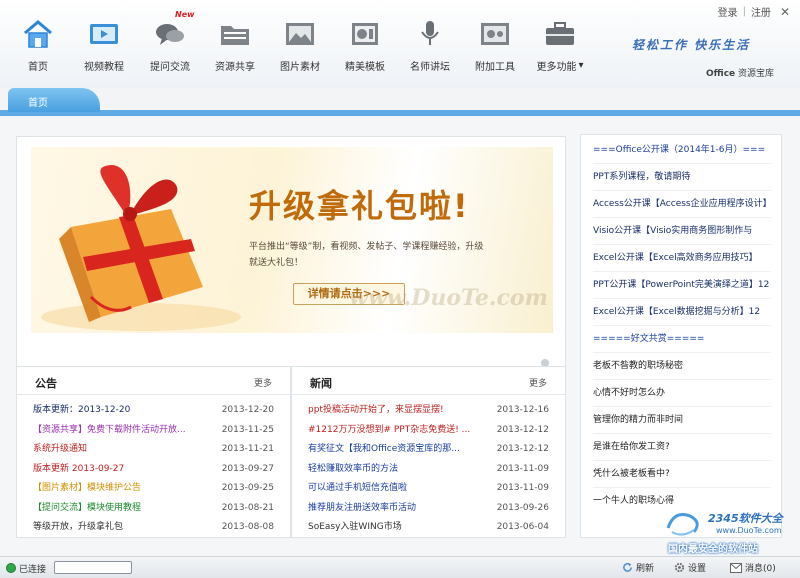  What do you see at coordinates (123, 489) in the screenshot?
I see `notice-item-title: 【图片素材】模块维护公告` at bounding box center [123, 489].